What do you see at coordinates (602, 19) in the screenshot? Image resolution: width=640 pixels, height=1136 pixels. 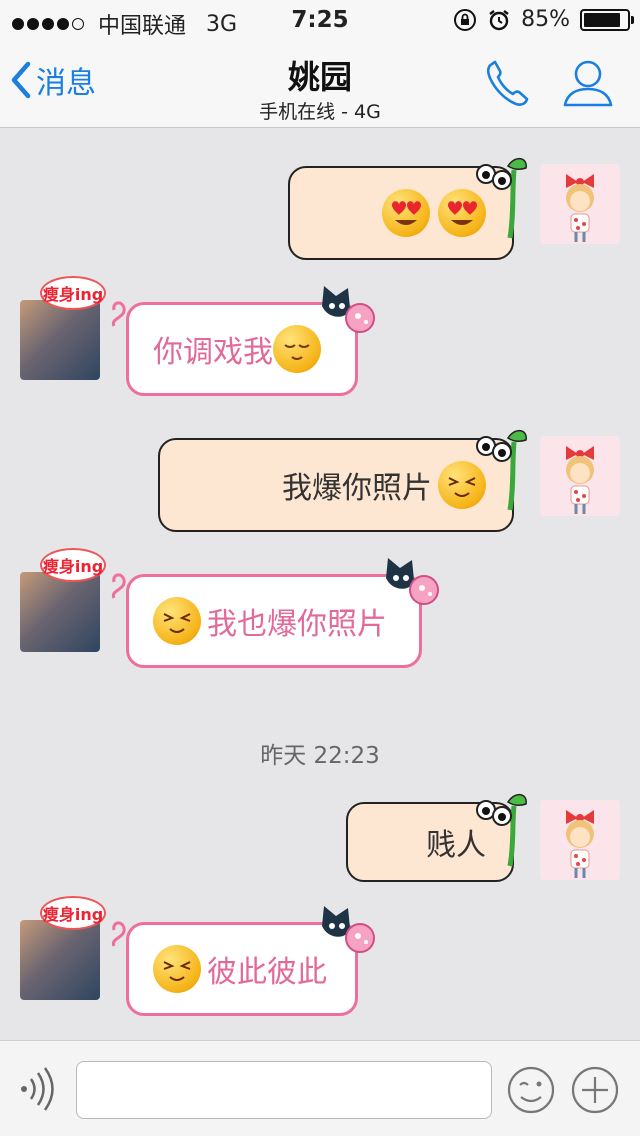 I see `battery-fill` at bounding box center [602, 19].